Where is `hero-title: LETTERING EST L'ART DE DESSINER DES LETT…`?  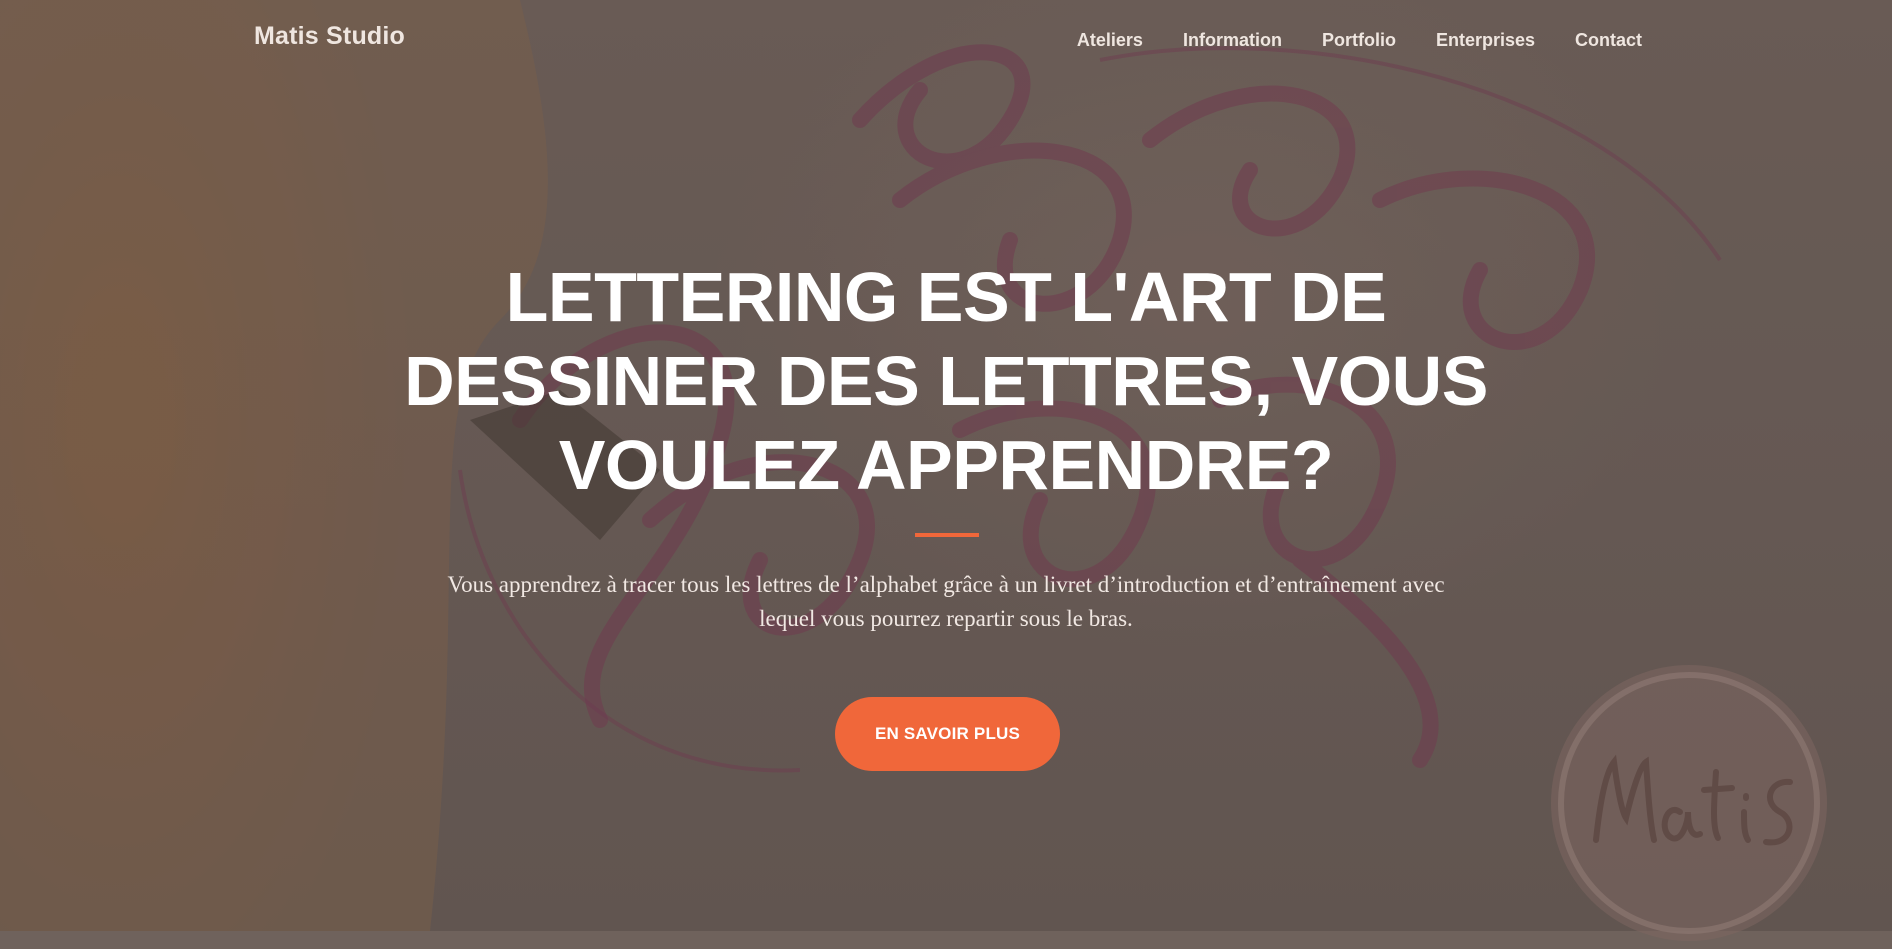
hero-title: LETTERING EST L'ART DE DESSINER DES LETT… is located at coordinates (946, 381).